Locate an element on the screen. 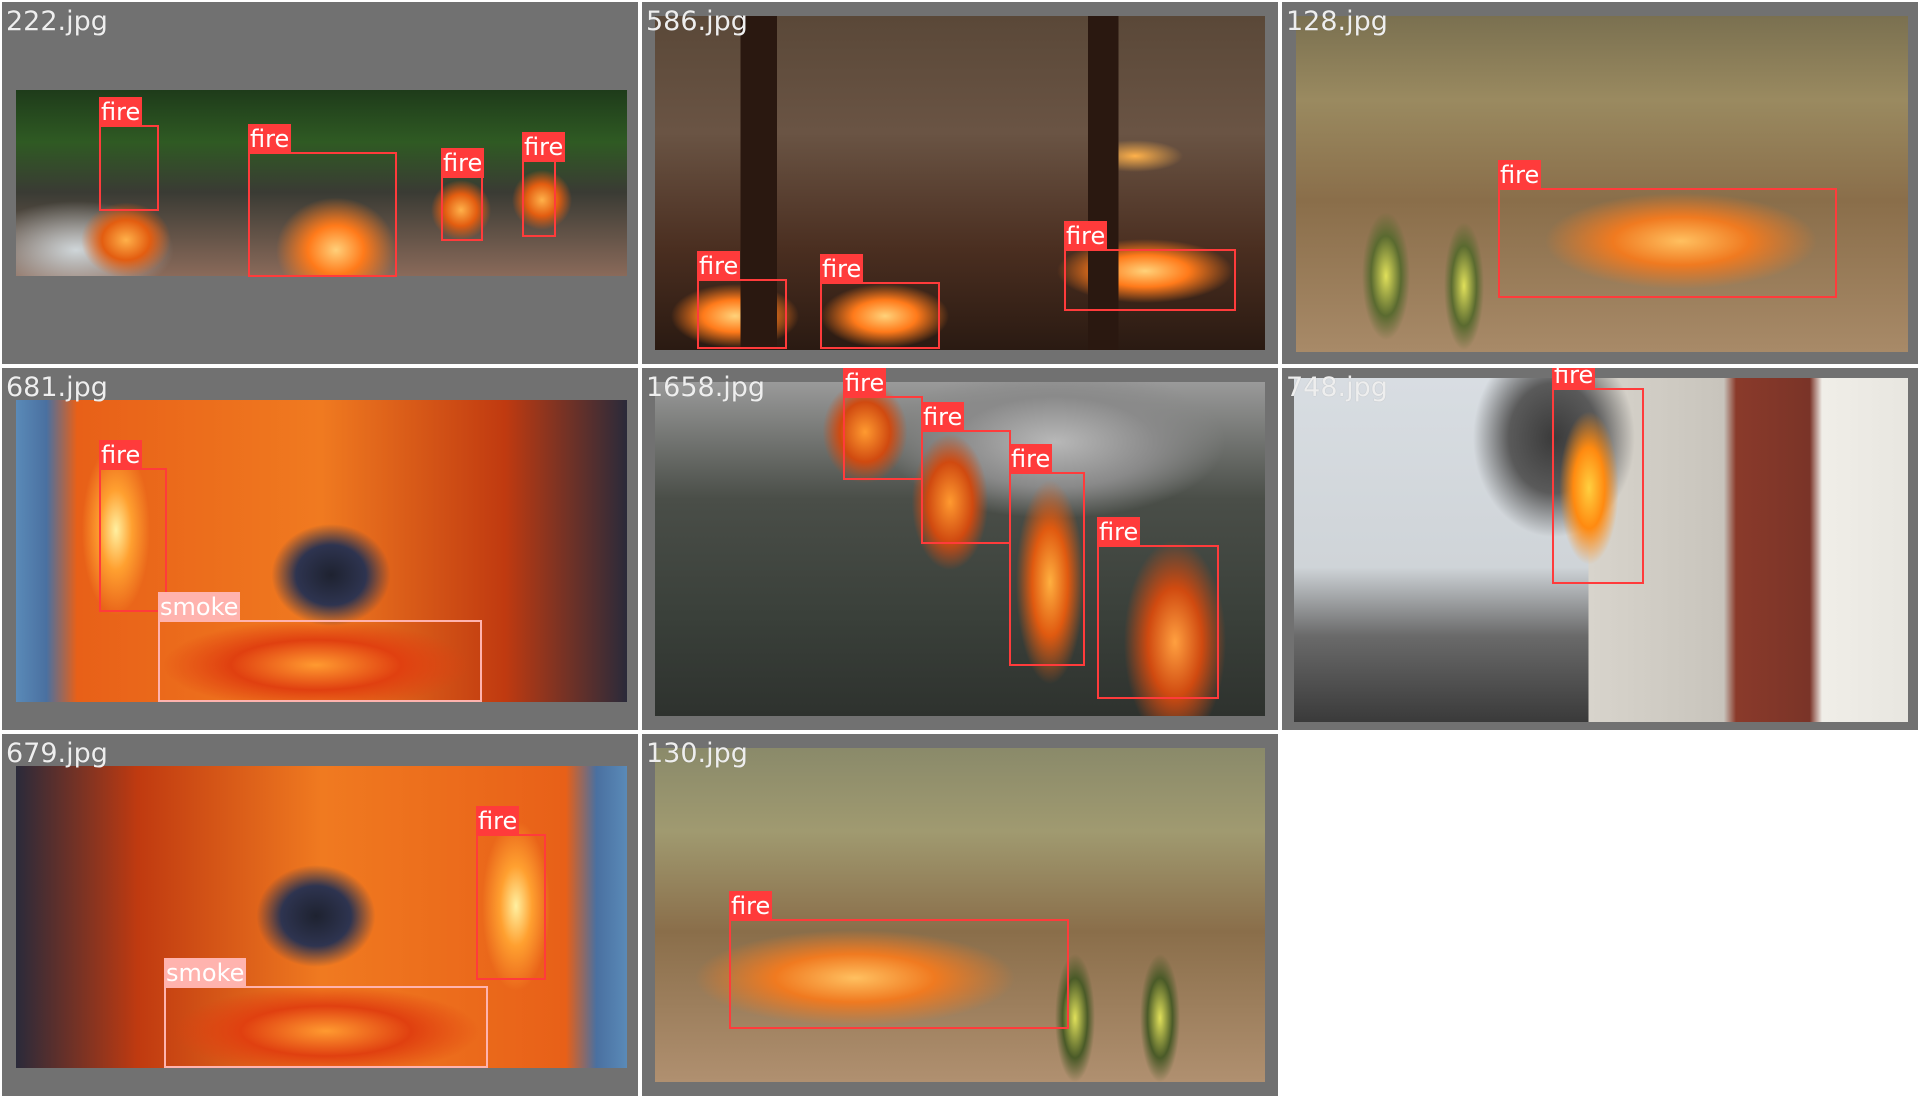 The width and height of the screenshot is (1920, 1098). image-cell: 681.jpg fire smoke is located at coordinates (320, 549).